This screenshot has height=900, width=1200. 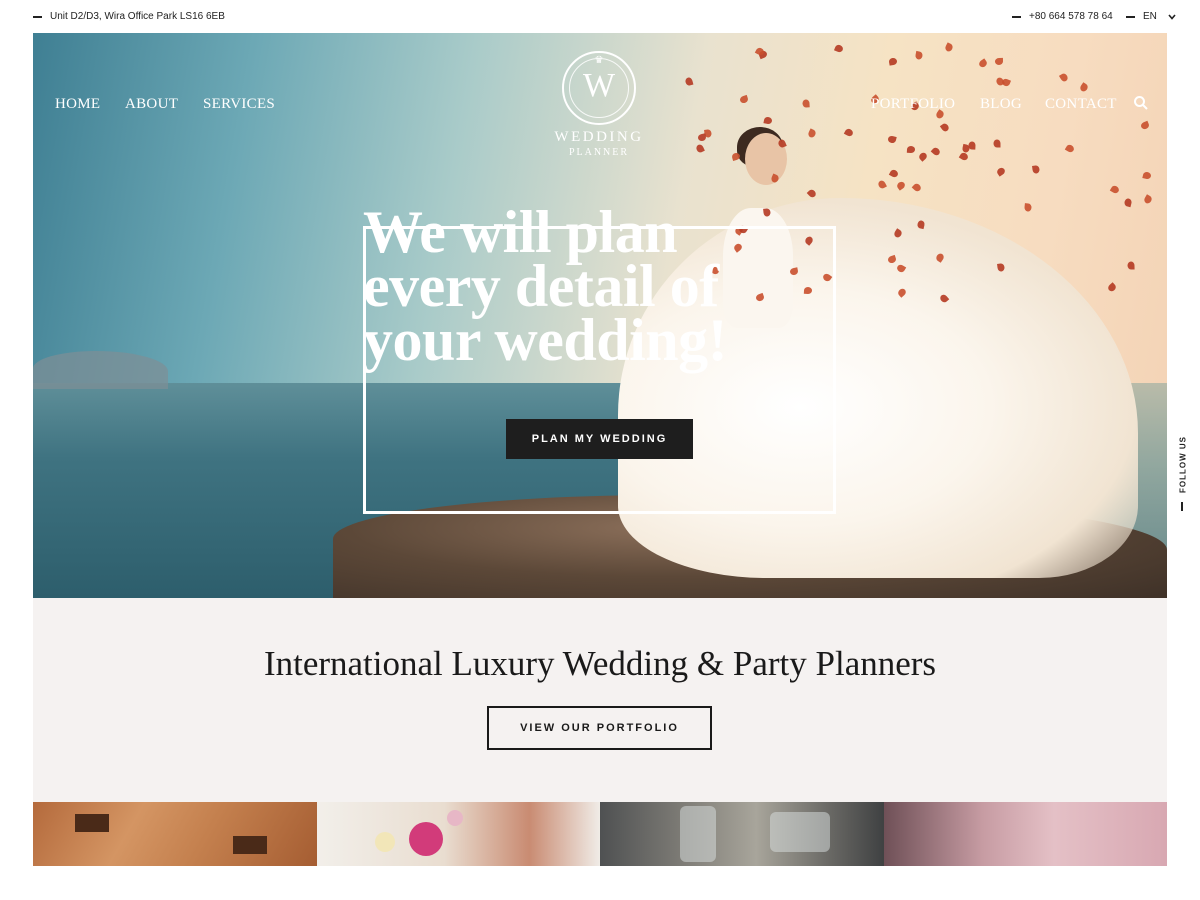 What do you see at coordinates (520, 232) in the screenshot?
I see `hero-heading-line-1: We will plan` at bounding box center [520, 232].